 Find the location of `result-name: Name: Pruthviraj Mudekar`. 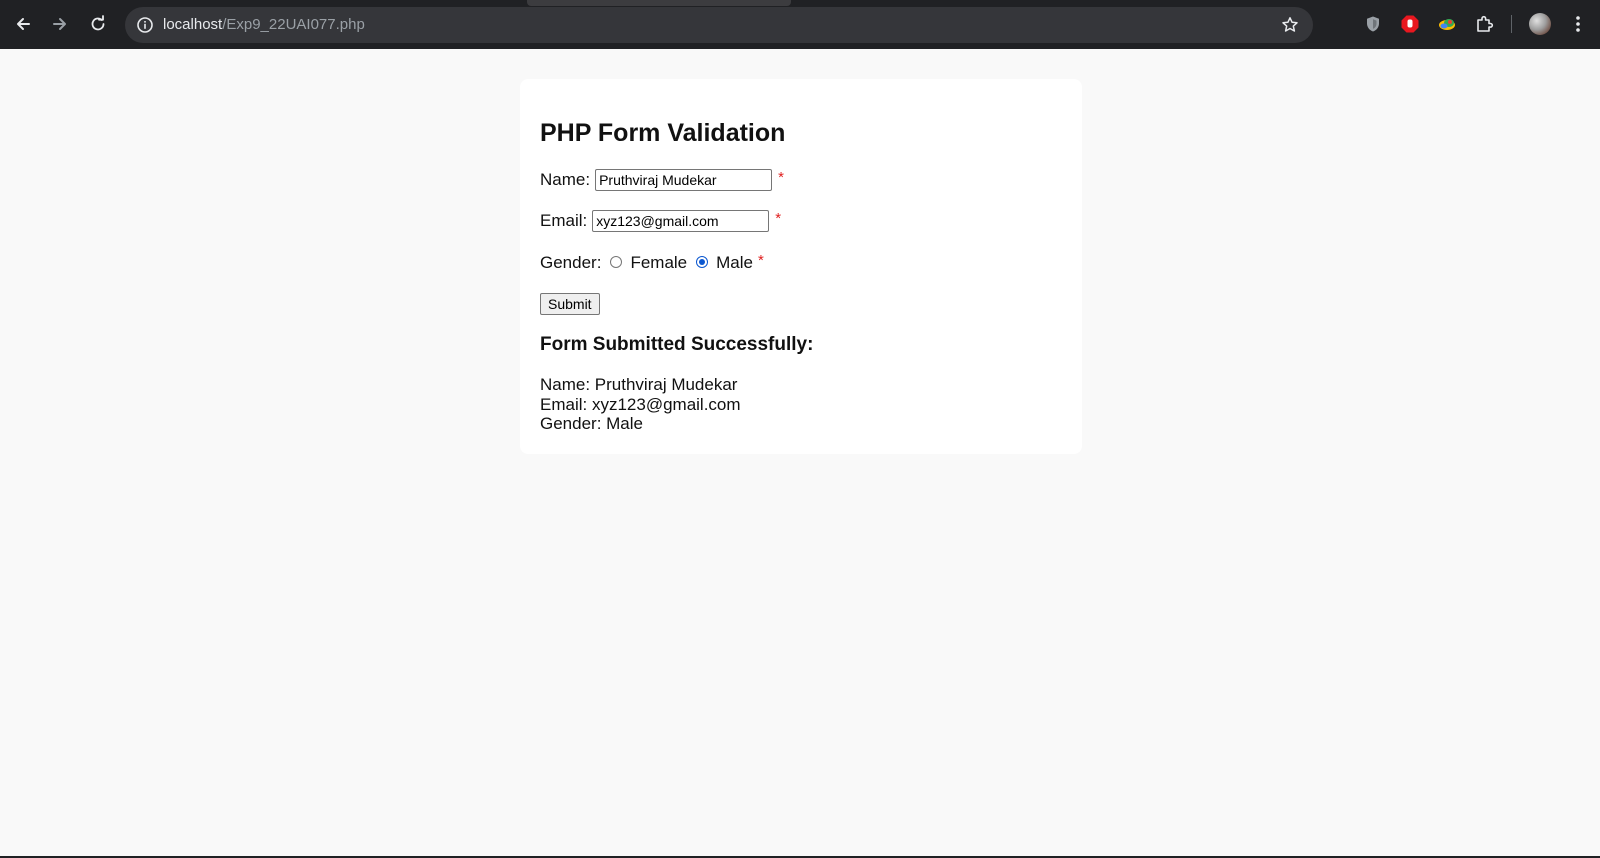

result-name: Name: Pruthviraj Mudekar is located at coordinates (639, 384).